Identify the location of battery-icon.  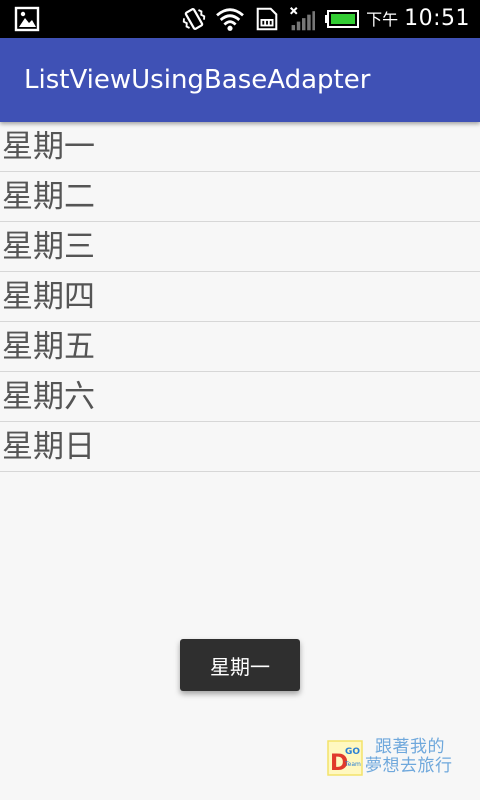
(342, 19).